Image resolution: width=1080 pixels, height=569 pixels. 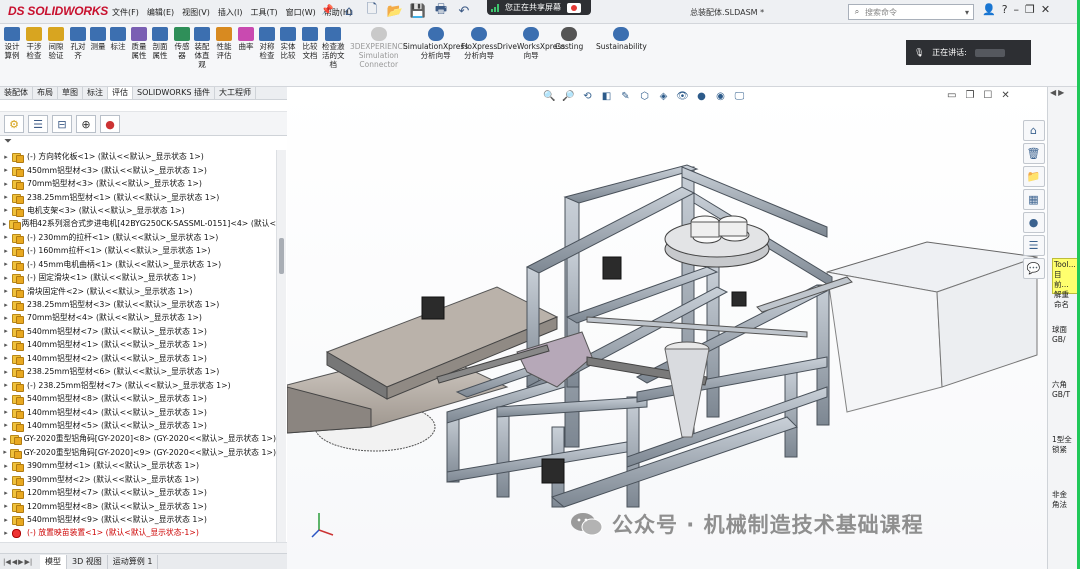 What do you see at coordinates (160, 12) in the screenshot?
I see `menu-item-1: 编辑(E)` at bounding box center [160, 12].